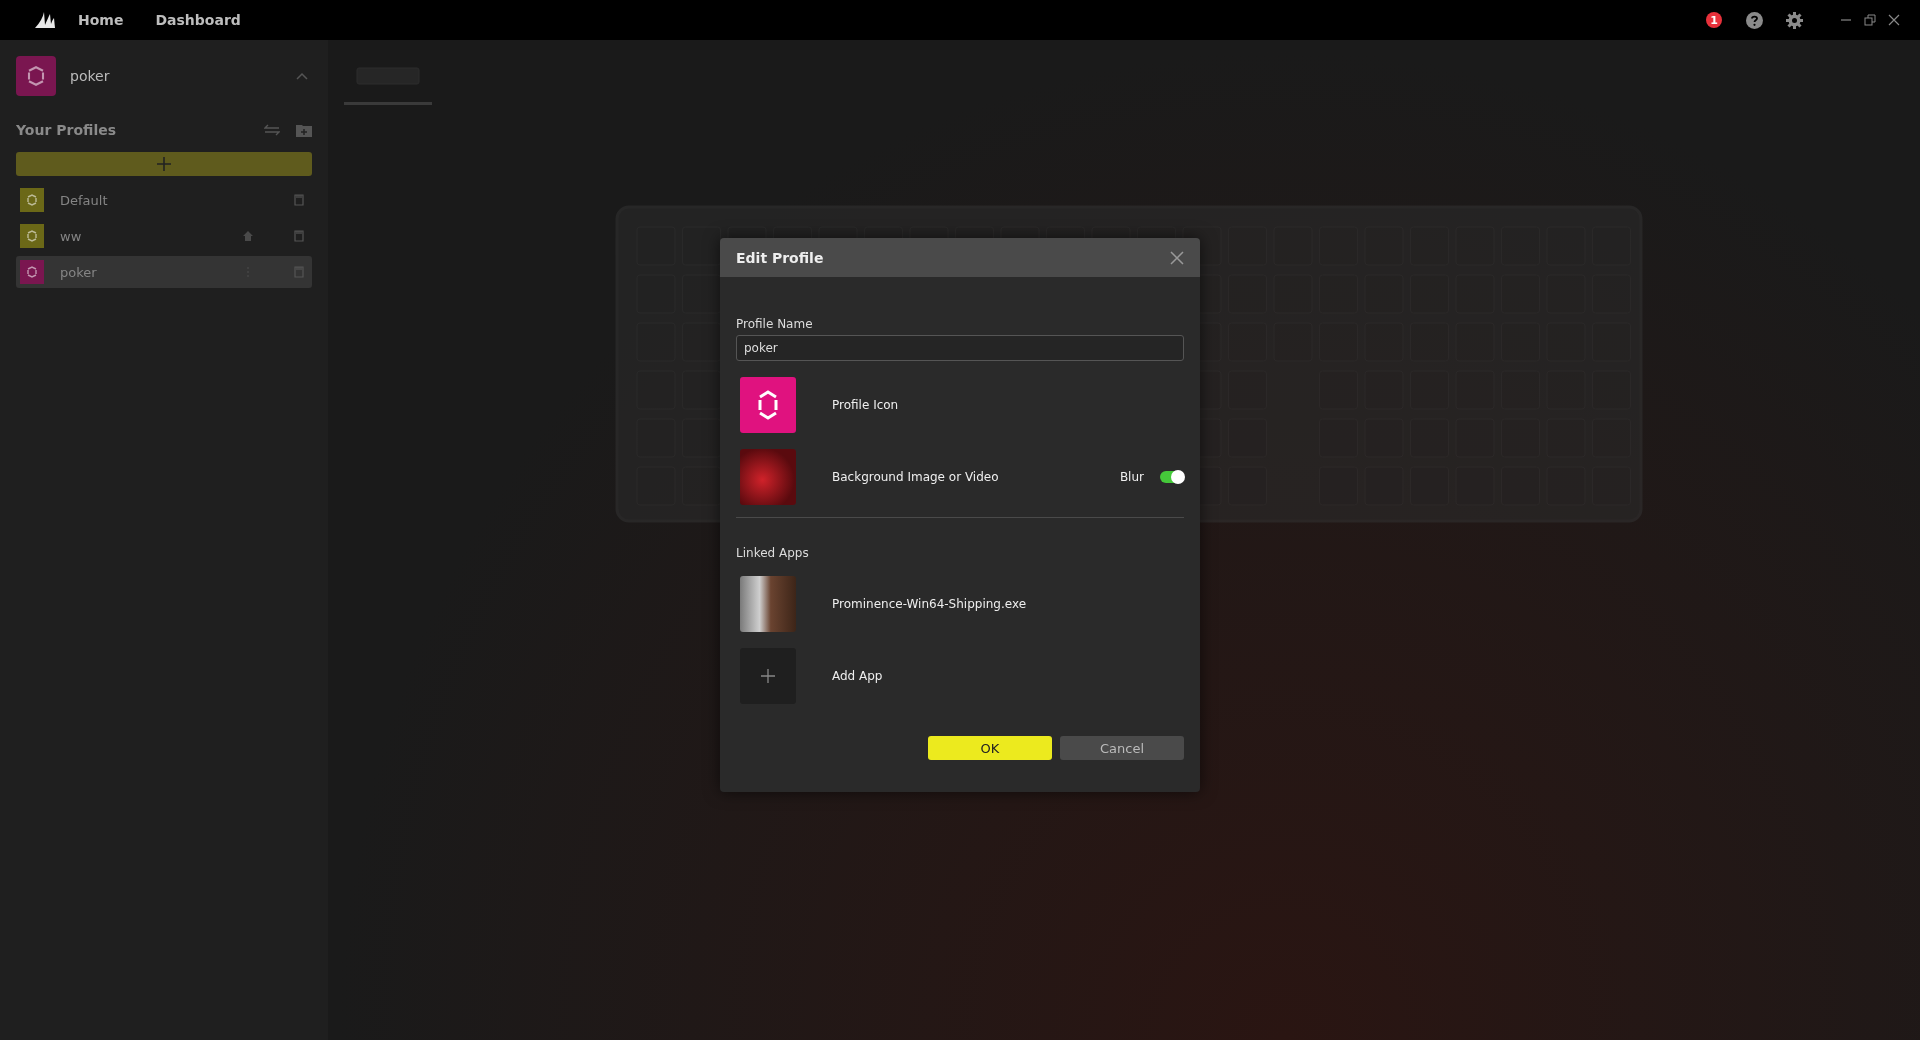 The image size is (1920, 1040). I want to click on row-label: Add App, so click(857, 676).